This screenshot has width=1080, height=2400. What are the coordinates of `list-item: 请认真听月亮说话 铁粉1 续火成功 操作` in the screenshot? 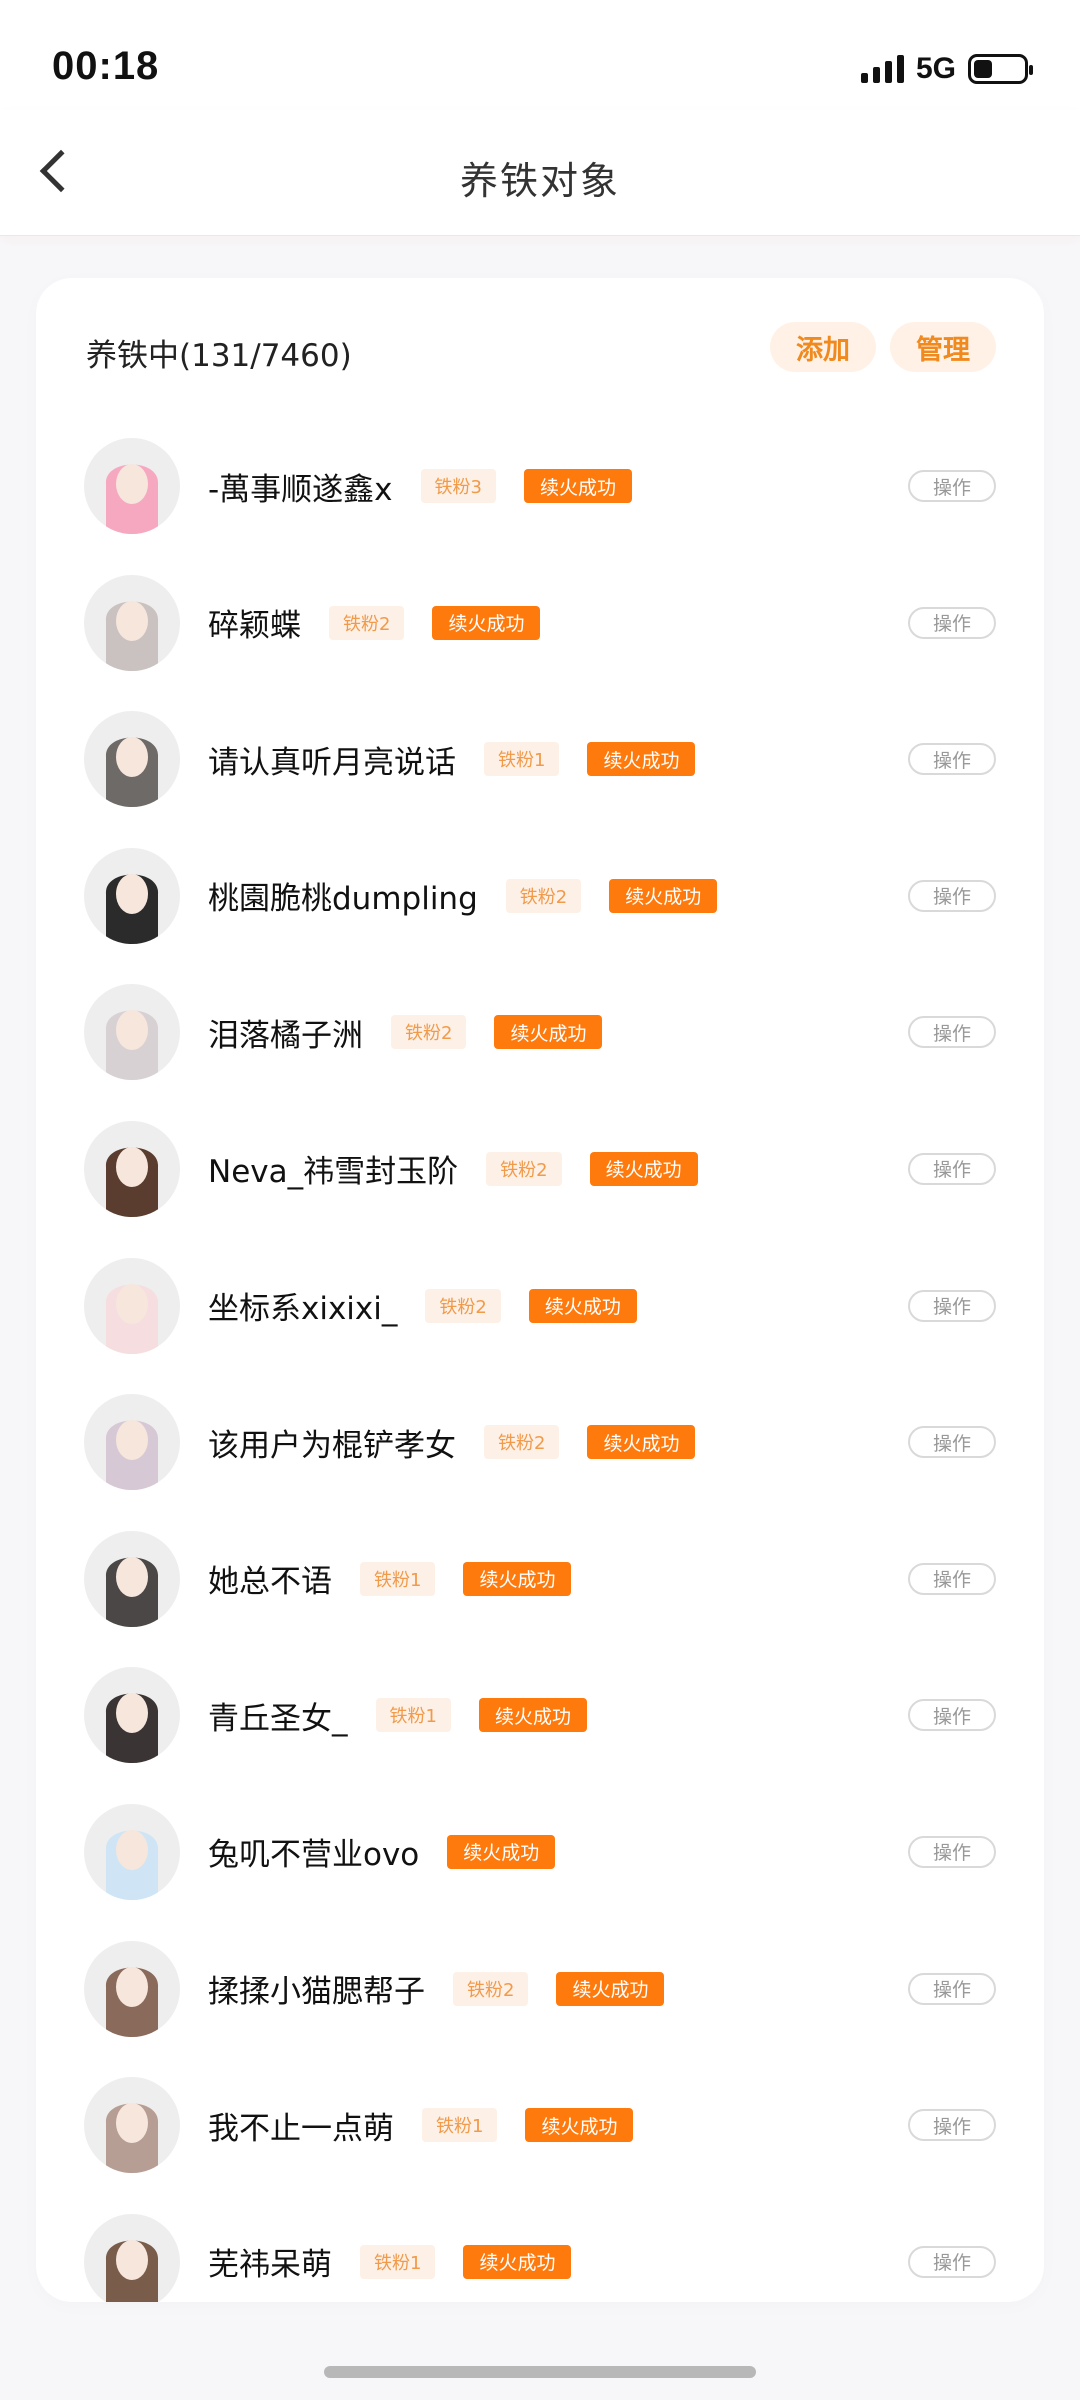 It's located at (540, 759).